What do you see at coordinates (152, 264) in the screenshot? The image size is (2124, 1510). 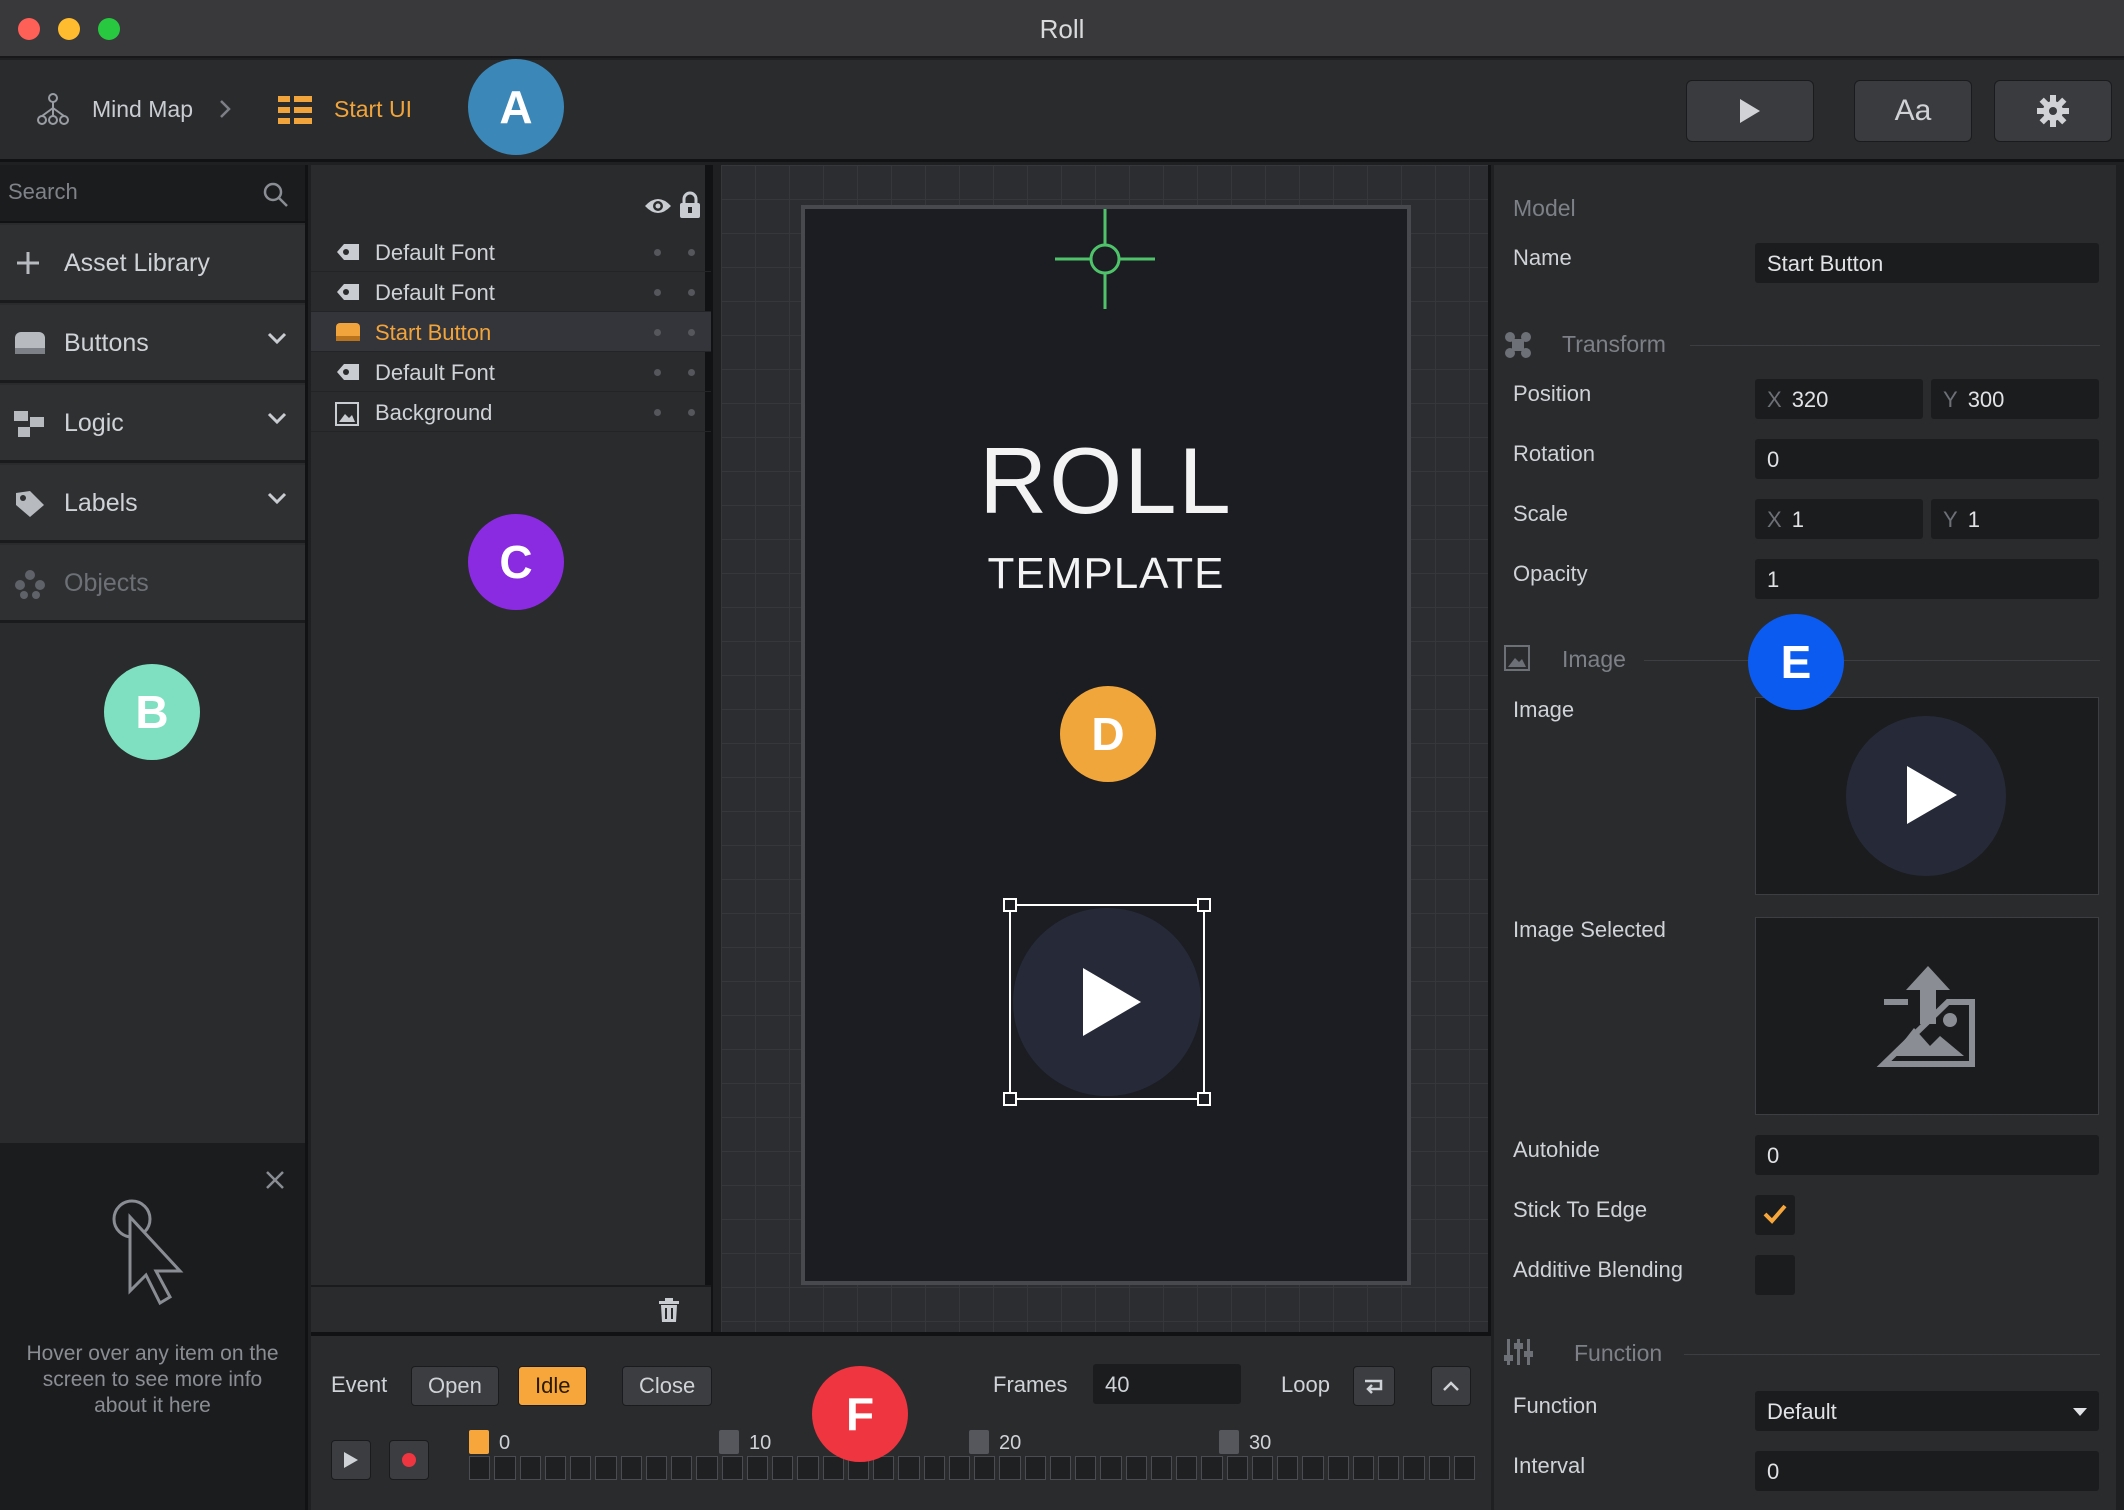 I see `sidebar-item-asset-library: Asset Library` at bounding box center [152, 264].